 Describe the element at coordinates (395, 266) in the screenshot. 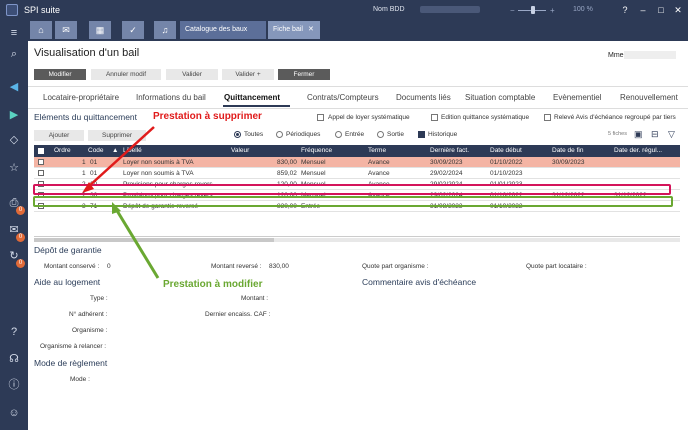

I see `quote-part-organisme-label: Quote part organisme :` at that location.